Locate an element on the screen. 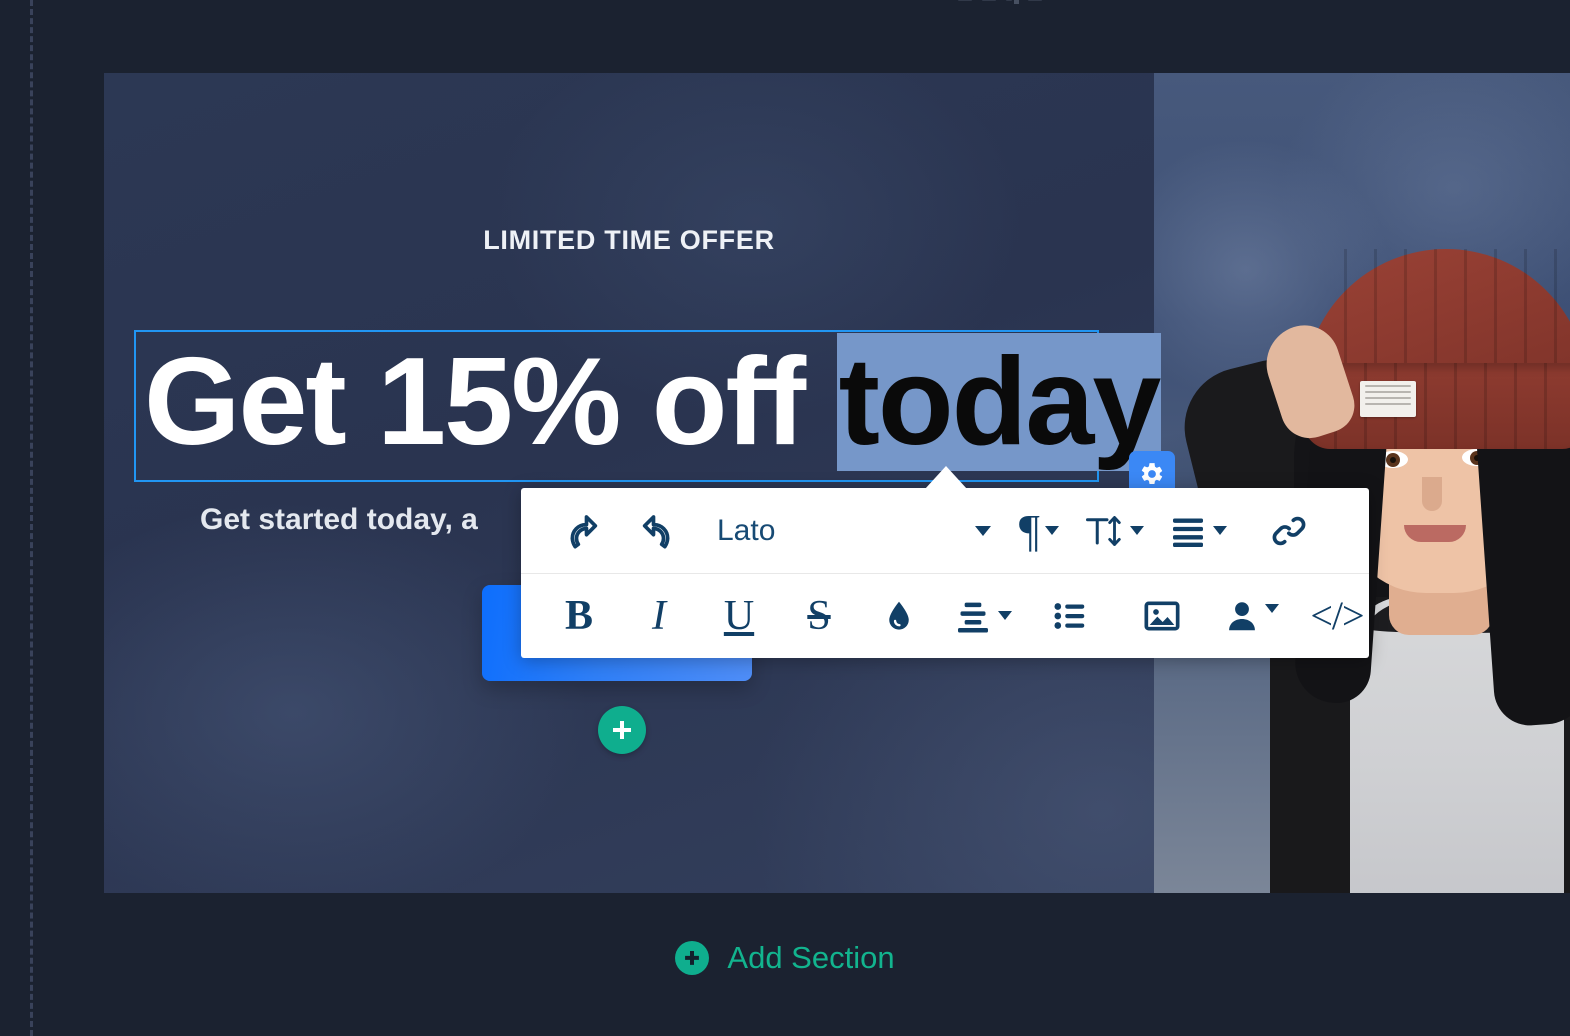 The height and width of the screenshot is (1036, 1570). line-height-icon is located at coordinates (973, 617).